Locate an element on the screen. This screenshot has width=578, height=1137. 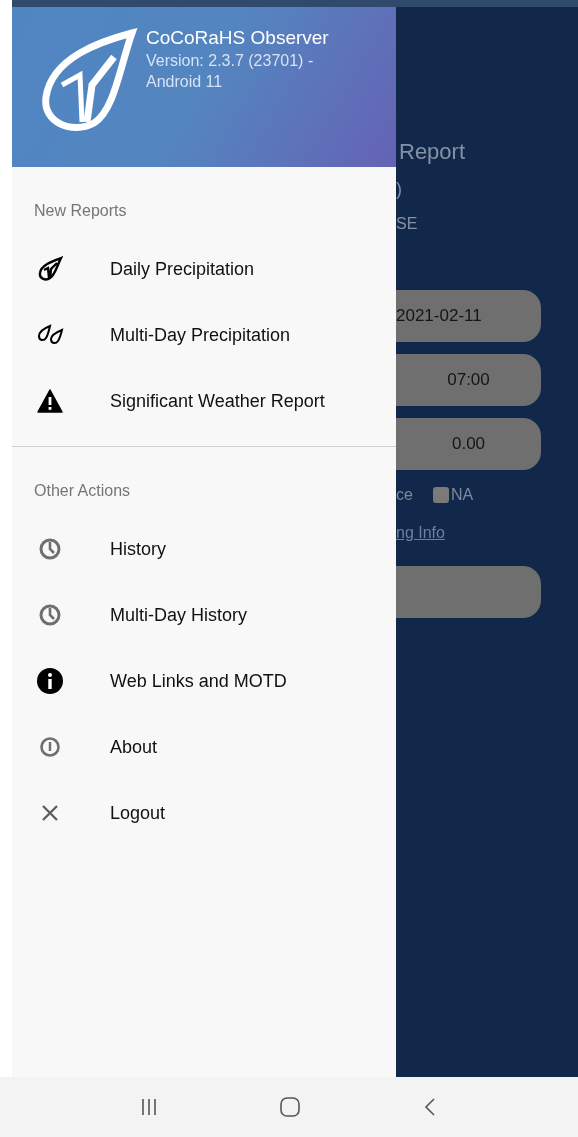
menu-item: Logout is located at coordinates (204, 813).